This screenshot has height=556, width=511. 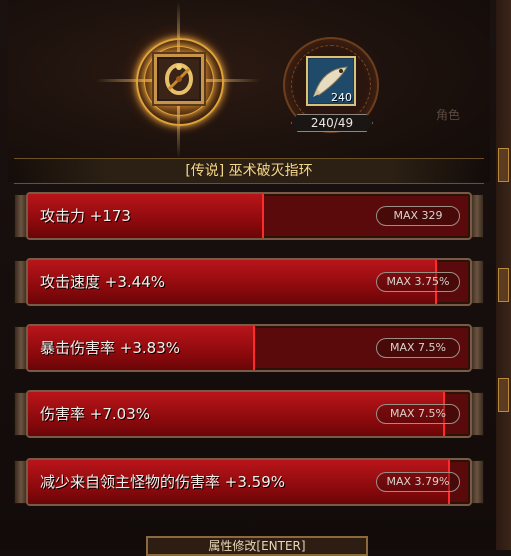 I want to click on stat-row: 攻击速度 +3.44% MAX 3.75%, so click(x=249, y=282).